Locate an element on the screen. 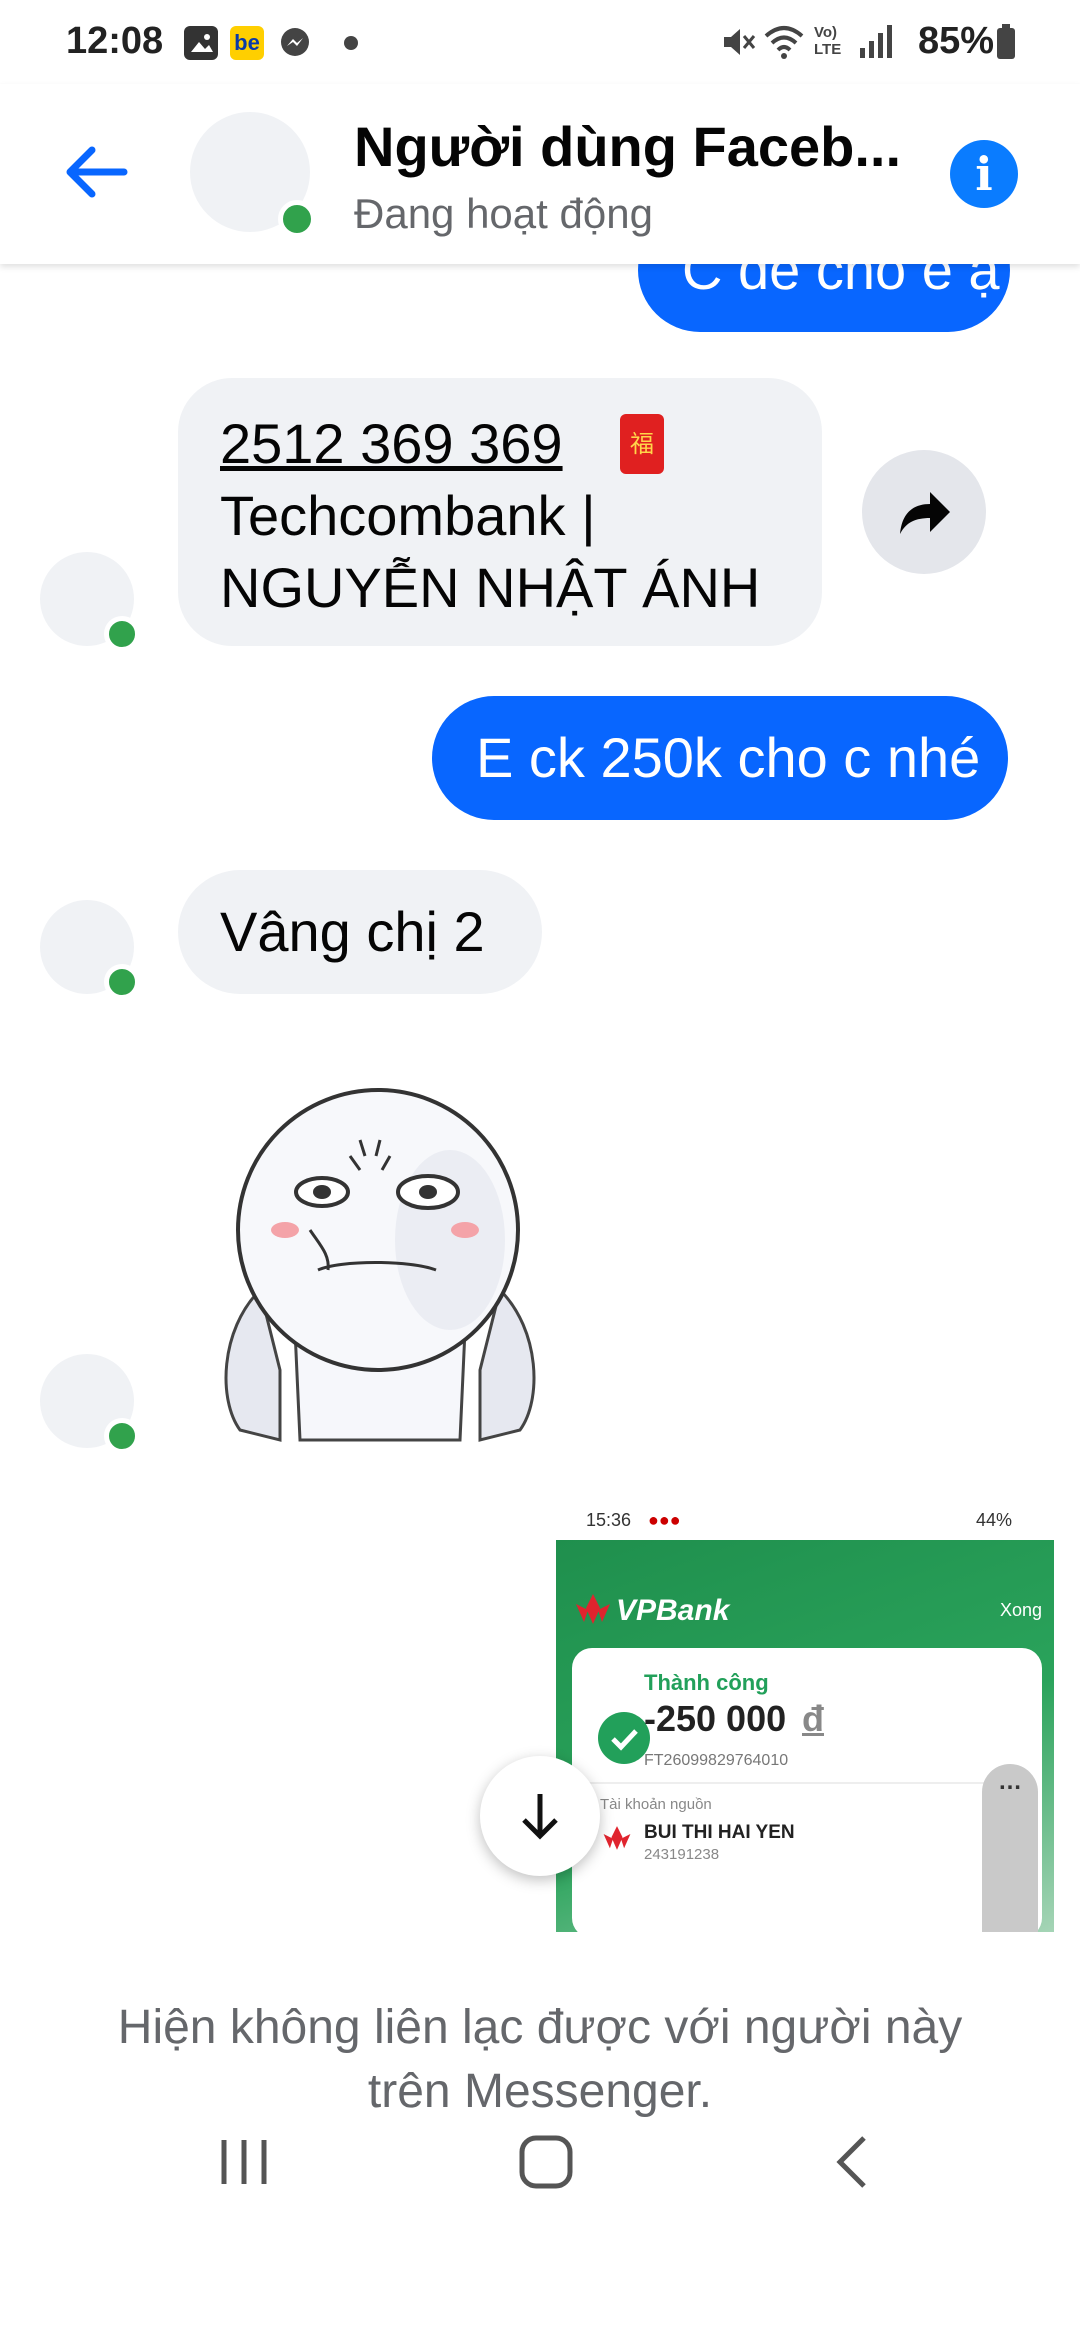 This screenshot has width=1080, height=2340. status-time: 12:08 is located at coordinates (115, 41).